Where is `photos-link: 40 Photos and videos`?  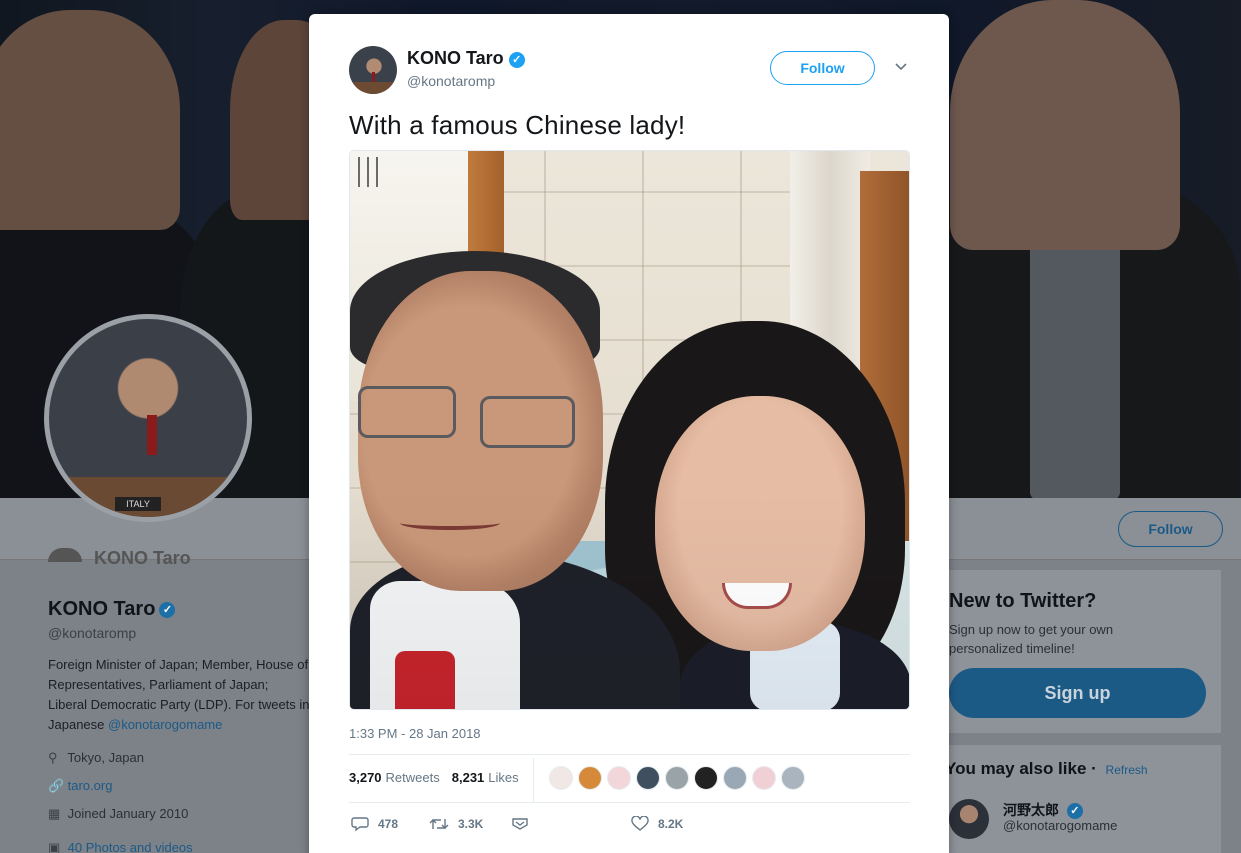
photos-link: 40 Photos and videos is located at coordinates (130, 846).